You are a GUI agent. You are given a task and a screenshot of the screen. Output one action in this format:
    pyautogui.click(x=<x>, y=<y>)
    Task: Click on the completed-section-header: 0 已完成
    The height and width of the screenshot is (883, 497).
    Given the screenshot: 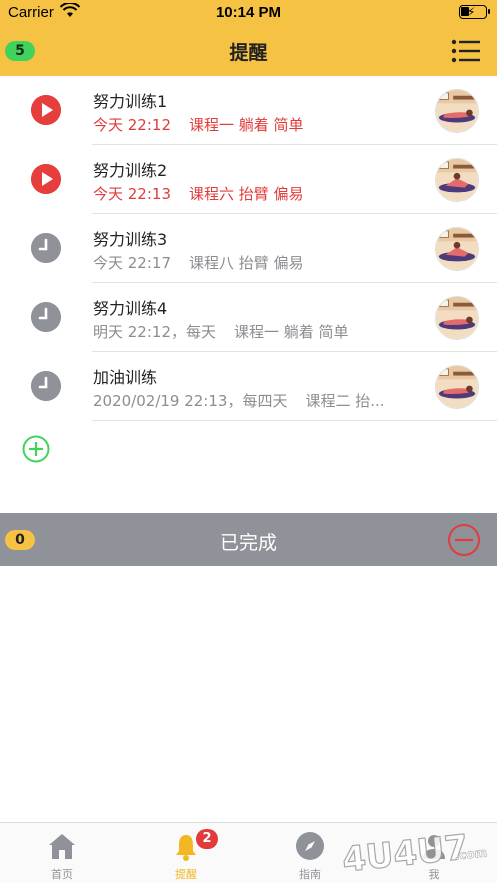 What is the action you would take?
    pyautogui.click(x=248, y=539)
    